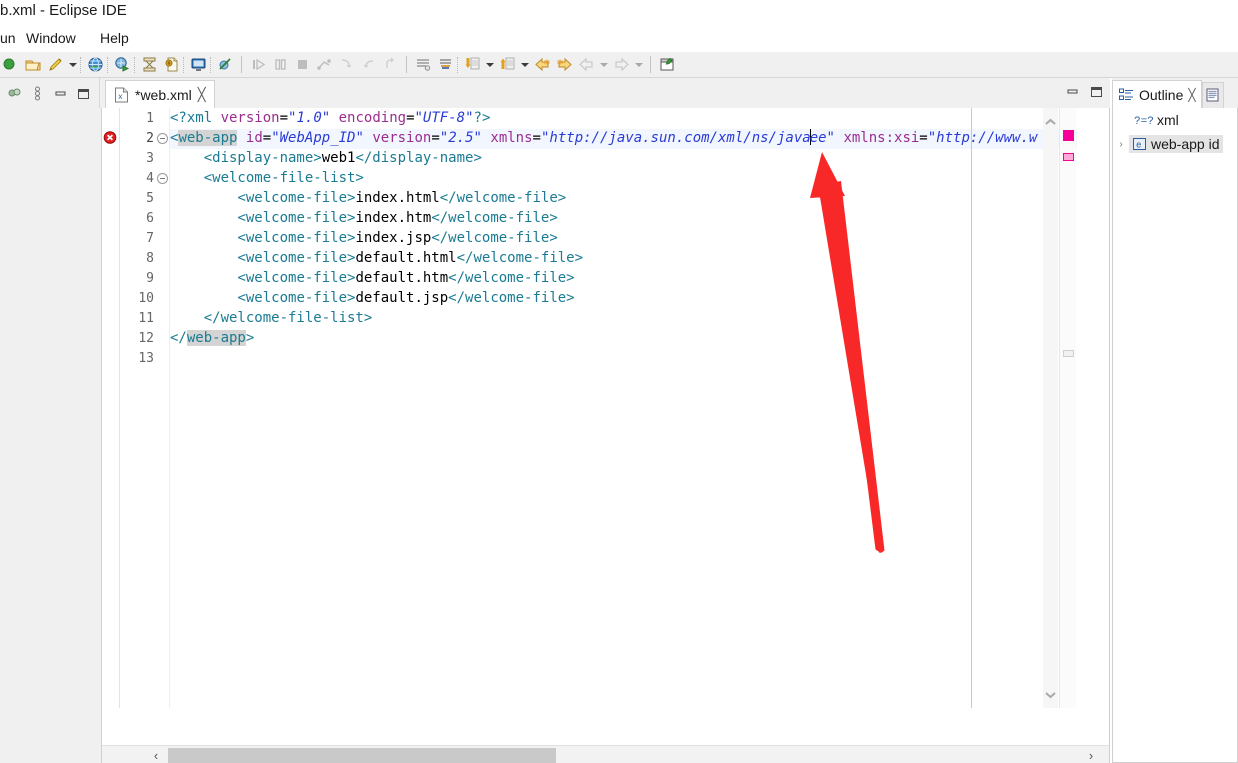 The height and width of the screenshot is (763, 1238). What do you see at coordinates (445, 65) in the screenshot?
I see `new-java-package-icon` at bounding box center [445, 65].